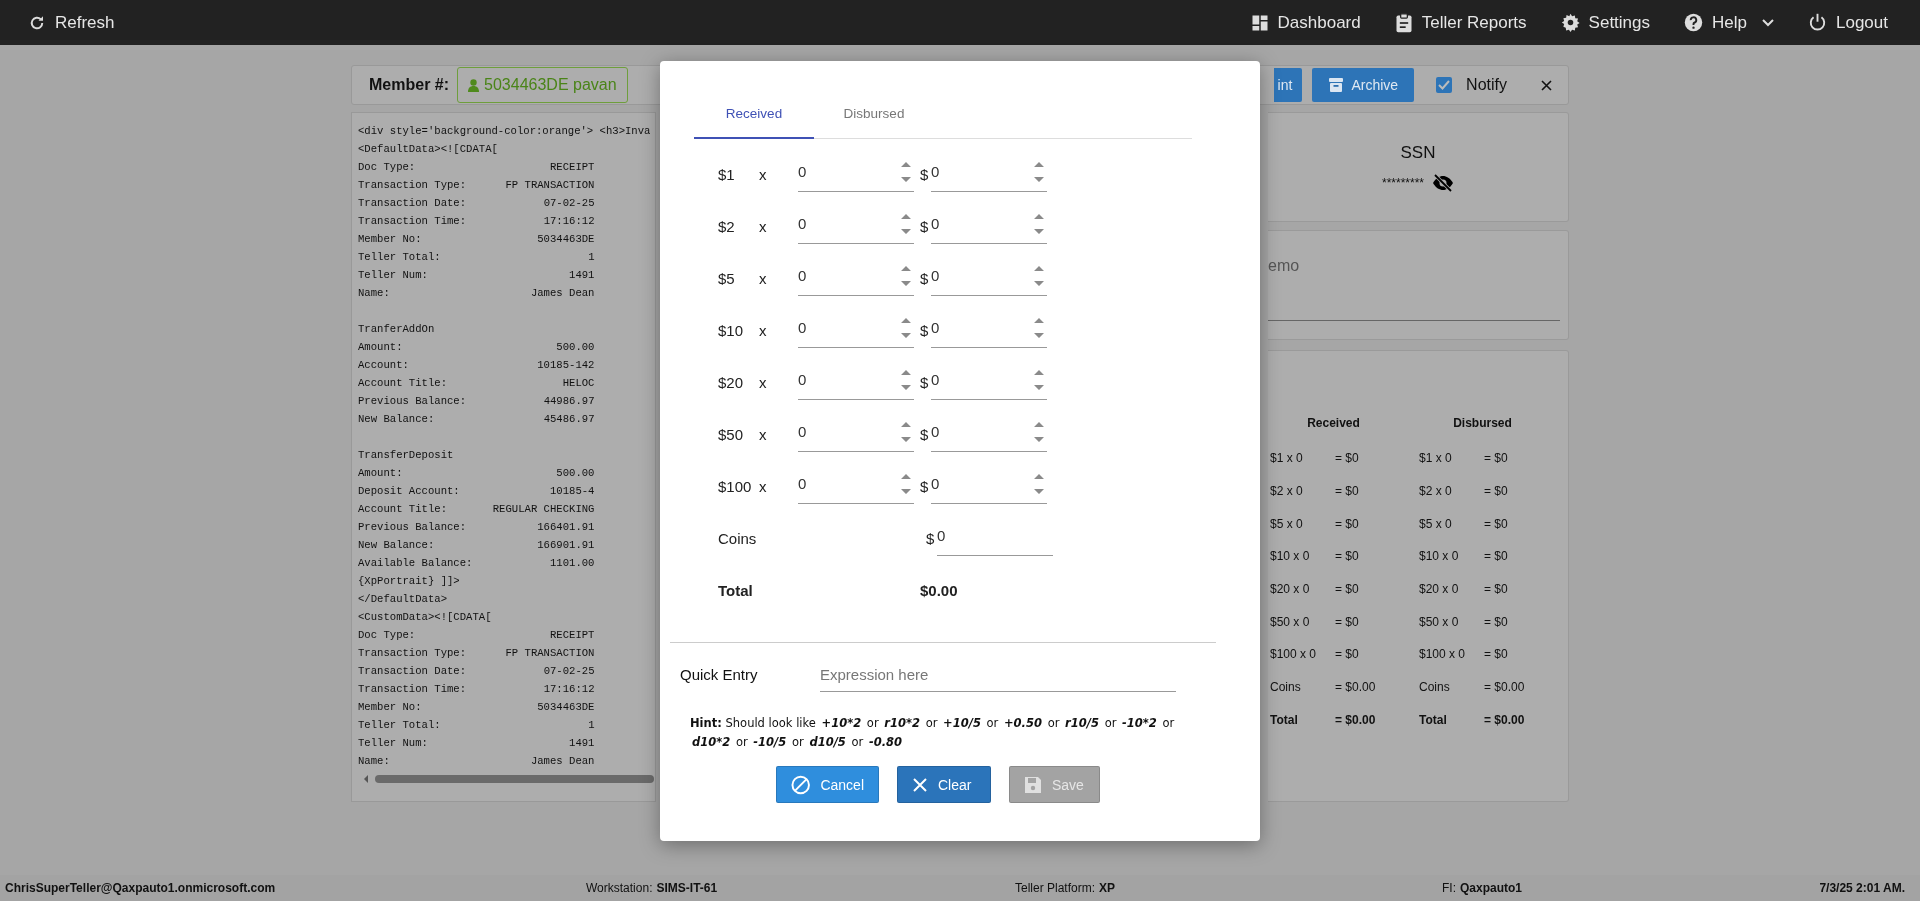 Image resolution: width=1920 pixels, height=901 pixels. Describe the element at coordinates (1287, 491) in the screenshot. I see `summary-label: $2 x 0` at that location.